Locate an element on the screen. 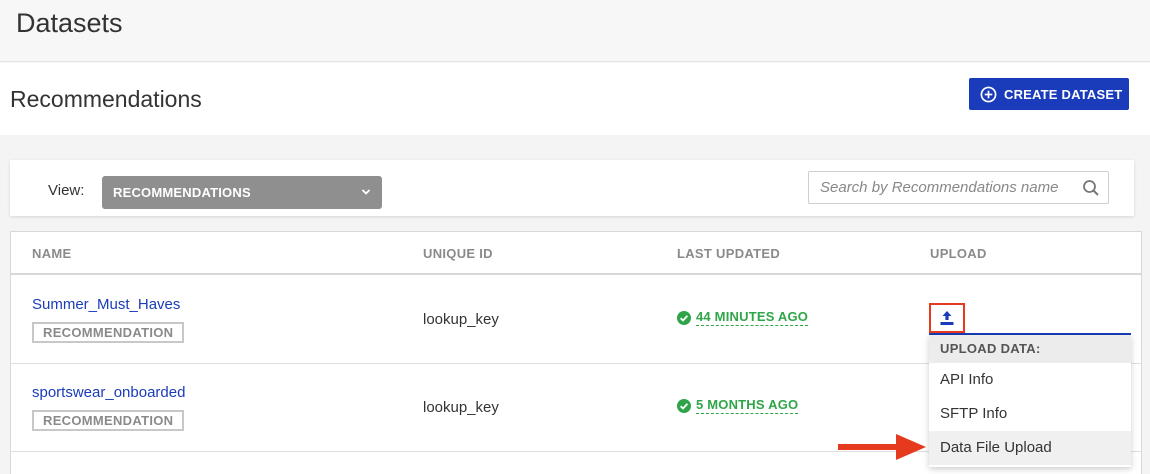 The image size is (1150, 474). arrow-right-icon is located at coordinates (882, 447).